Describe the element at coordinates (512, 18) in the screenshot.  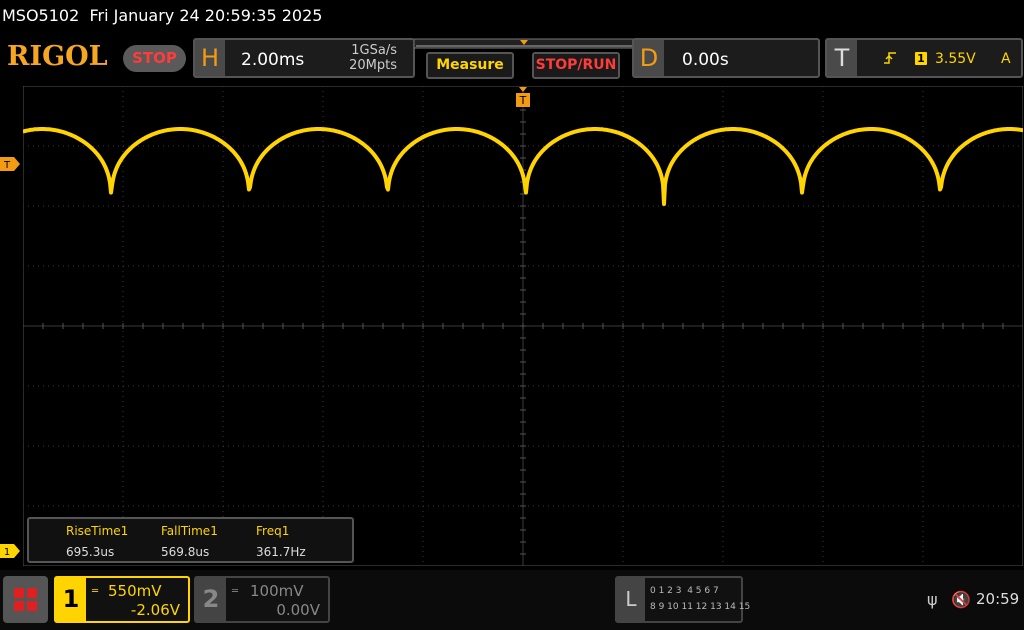
I see `title-bar: MSO5102 Fri January 24 20:59:35 2025` at that location.